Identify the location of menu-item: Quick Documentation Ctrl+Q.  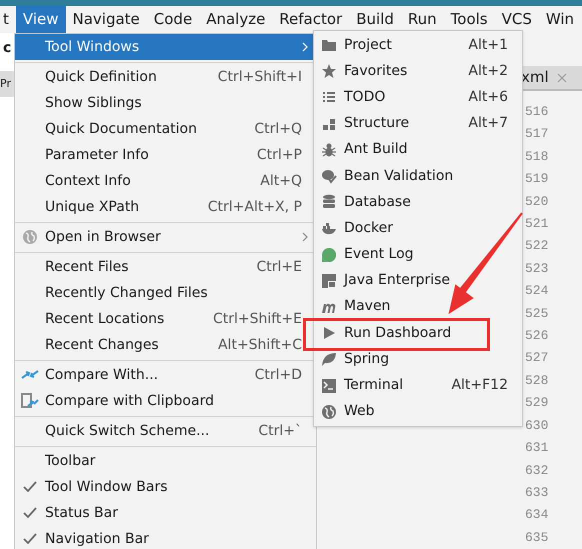
(165, 129).